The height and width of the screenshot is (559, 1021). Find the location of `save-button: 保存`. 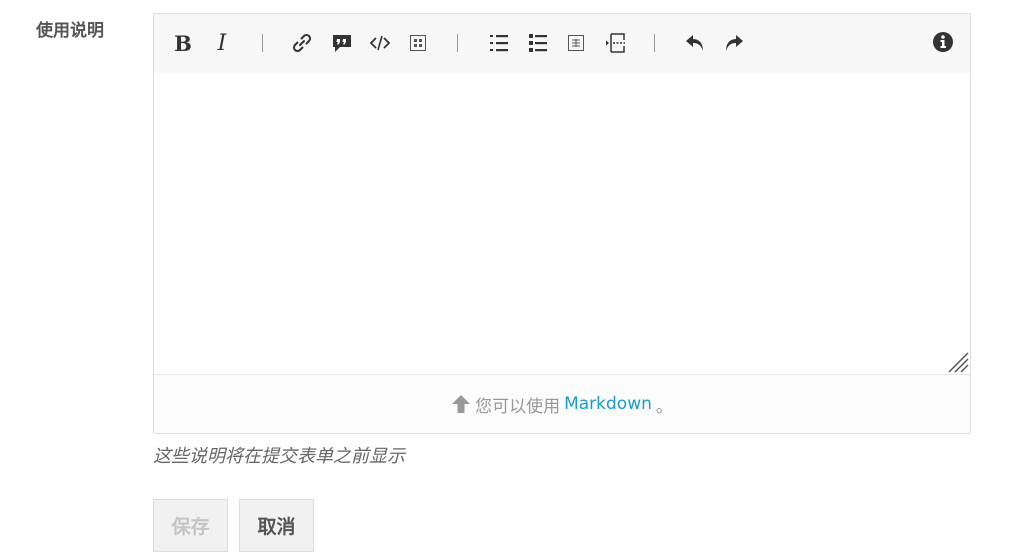

save-button: 保存 is located at coordinates (190, 525).